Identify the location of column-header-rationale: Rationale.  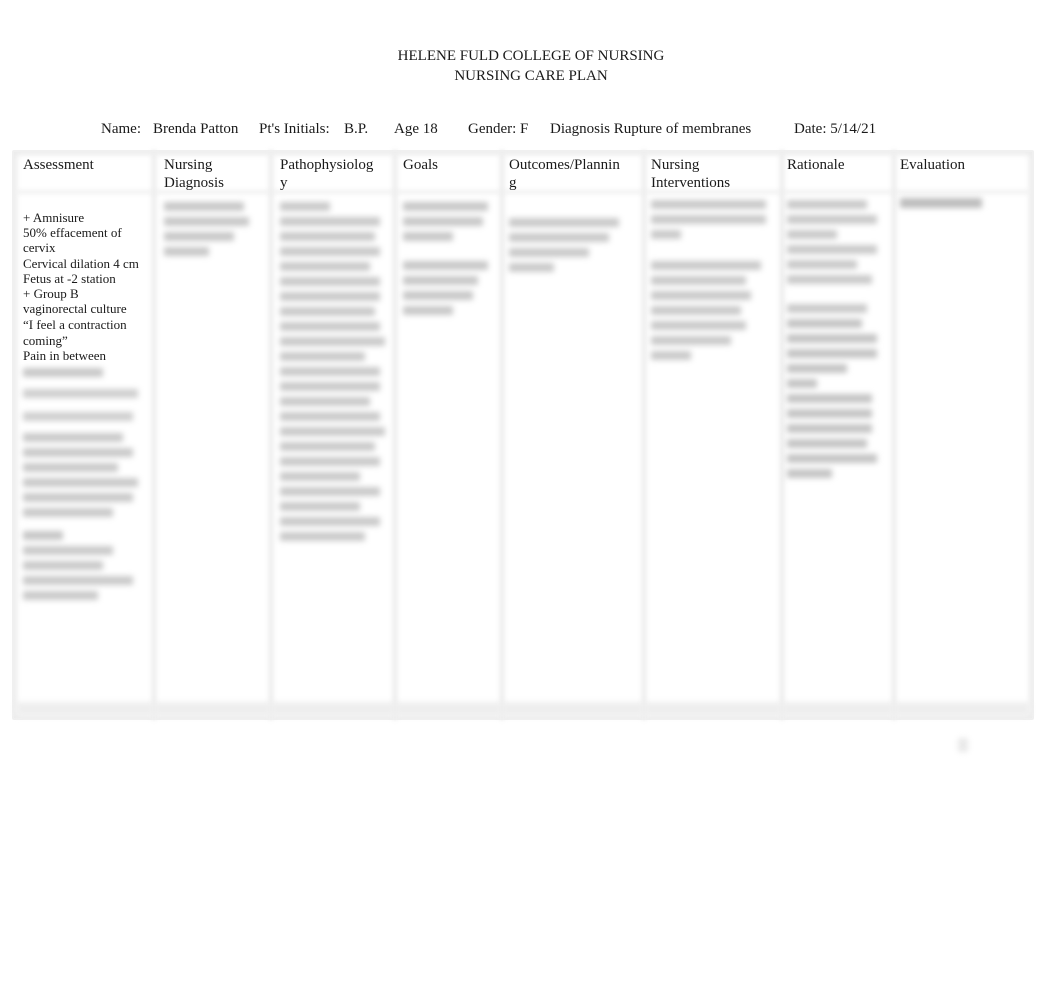
(815, 165).